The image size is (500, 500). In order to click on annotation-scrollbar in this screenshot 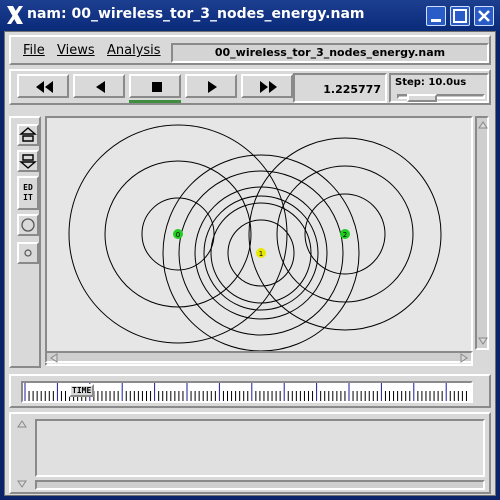, I will do `click(23, 454)`.